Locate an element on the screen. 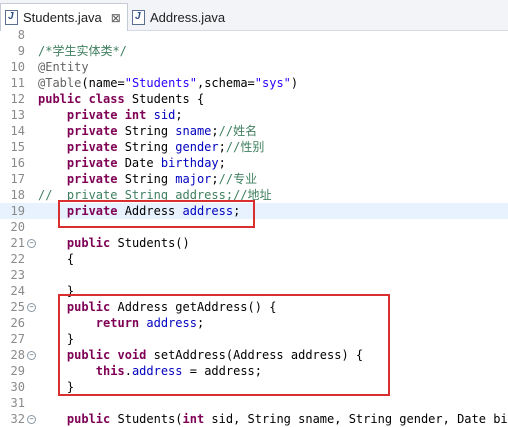 The height and width of the screenshot is (427, 508). line-number: 13 is located at coordinates (17, 115).